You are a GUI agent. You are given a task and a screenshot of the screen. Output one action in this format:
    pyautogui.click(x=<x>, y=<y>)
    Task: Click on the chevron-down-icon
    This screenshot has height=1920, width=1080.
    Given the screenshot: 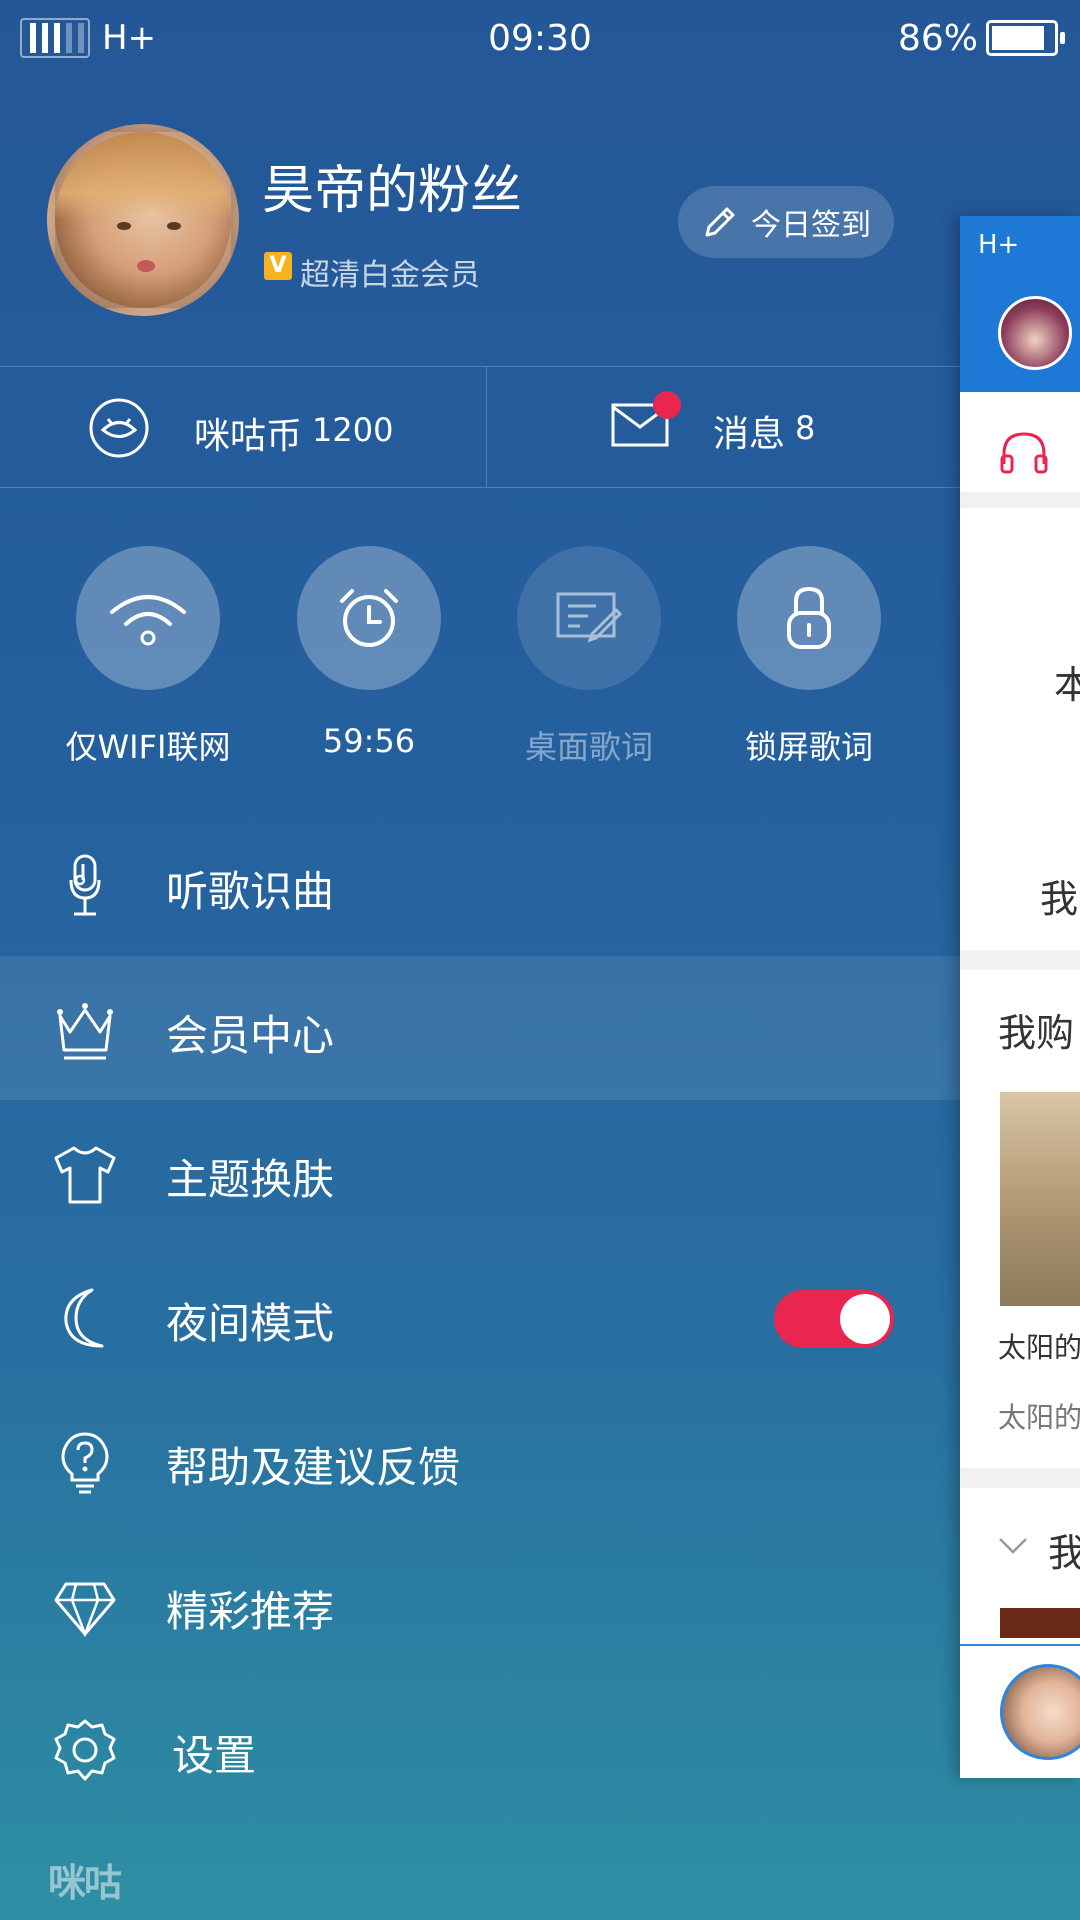 What is the action you would take?
    pyautogui.click(x=1013, y=1546)
    